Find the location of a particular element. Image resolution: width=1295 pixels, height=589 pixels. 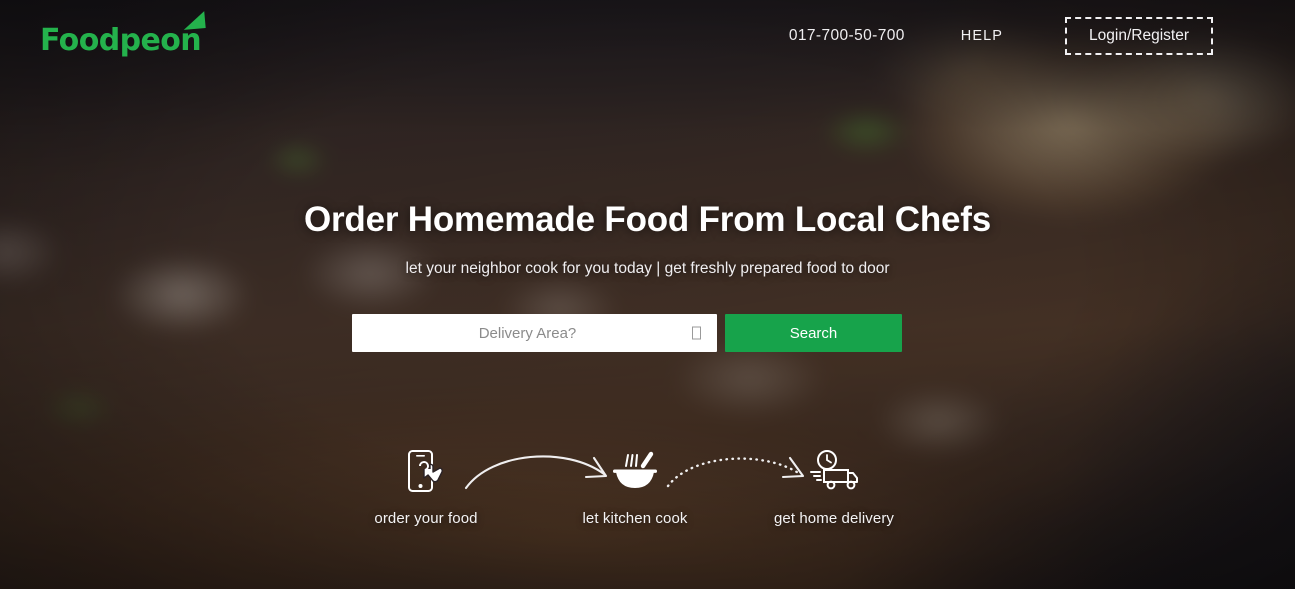

step-order-your-food: order your food is located at coordinates (426, 487).